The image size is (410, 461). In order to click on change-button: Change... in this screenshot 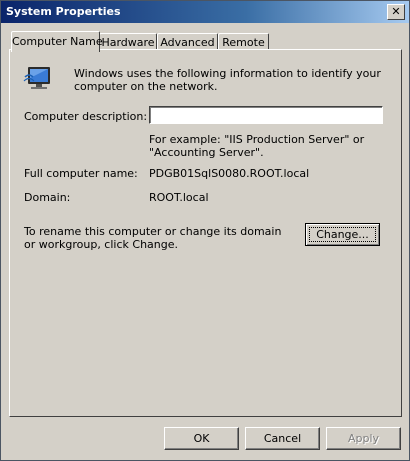, I will do `click(342, 234)`.